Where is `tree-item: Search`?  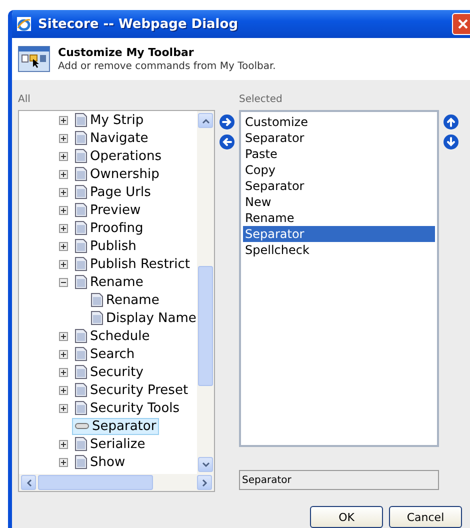
tree-item: Search is located at coordinates (112, 354).